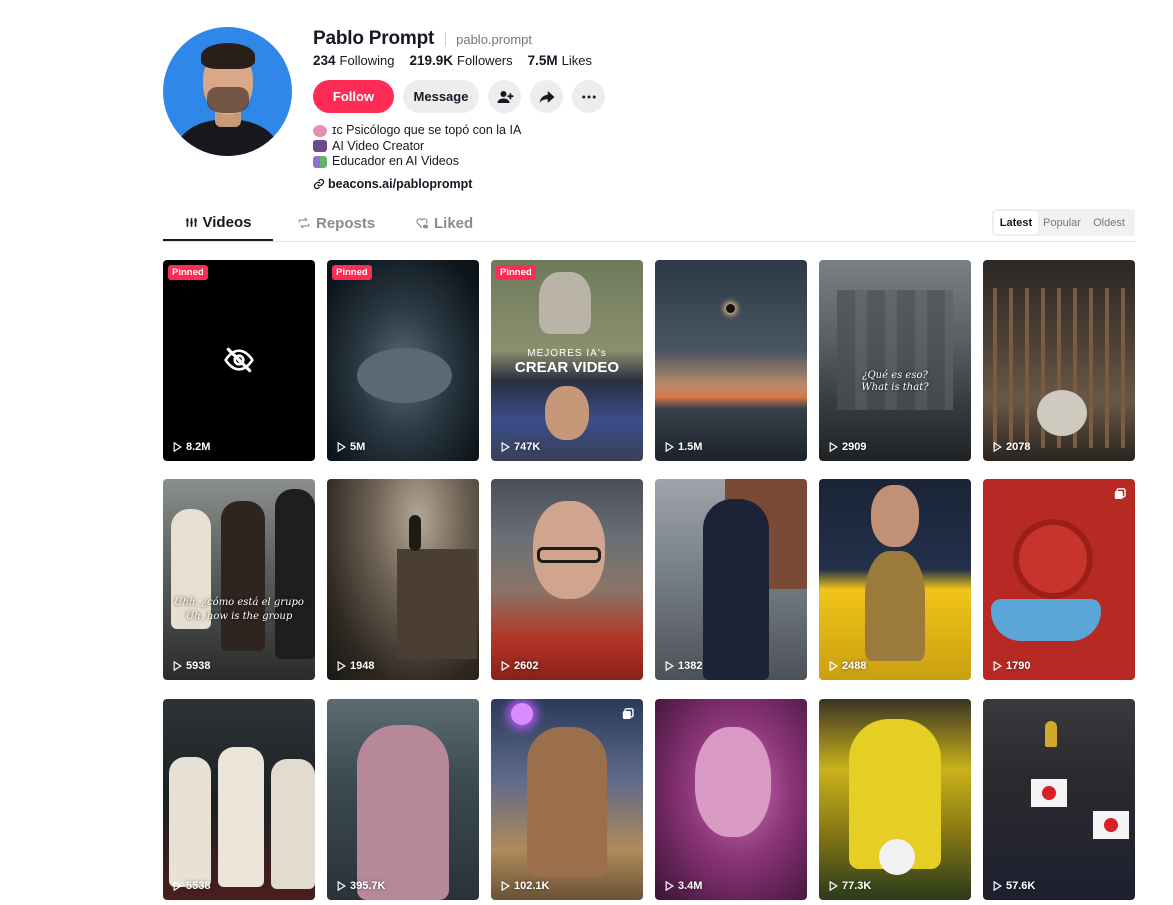 Image resolution: width=1173 pixels, height=905 pixels. Describe the element at coordinates (336, 223) in the screenshot. I see `tab-reposts: Reposts` at that location.